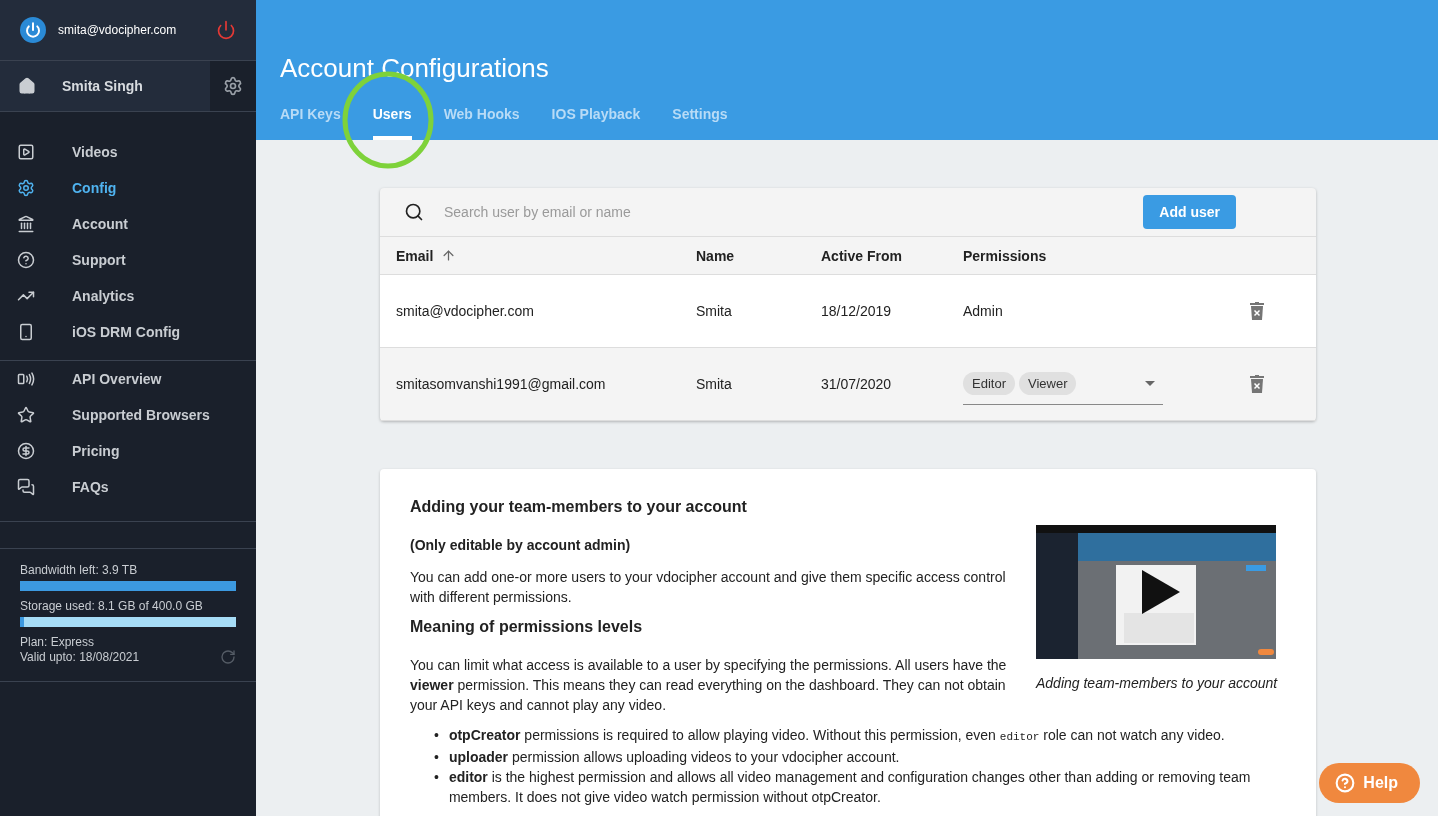 The width and height of the screenshot is (1438, 816). Describe the element at coordinates (836, 735) in the screenshot. I see `bullet-item: otpCreator permissions is required to allow playing video. Without this permission, even editor role can not watch any video.` at that location.